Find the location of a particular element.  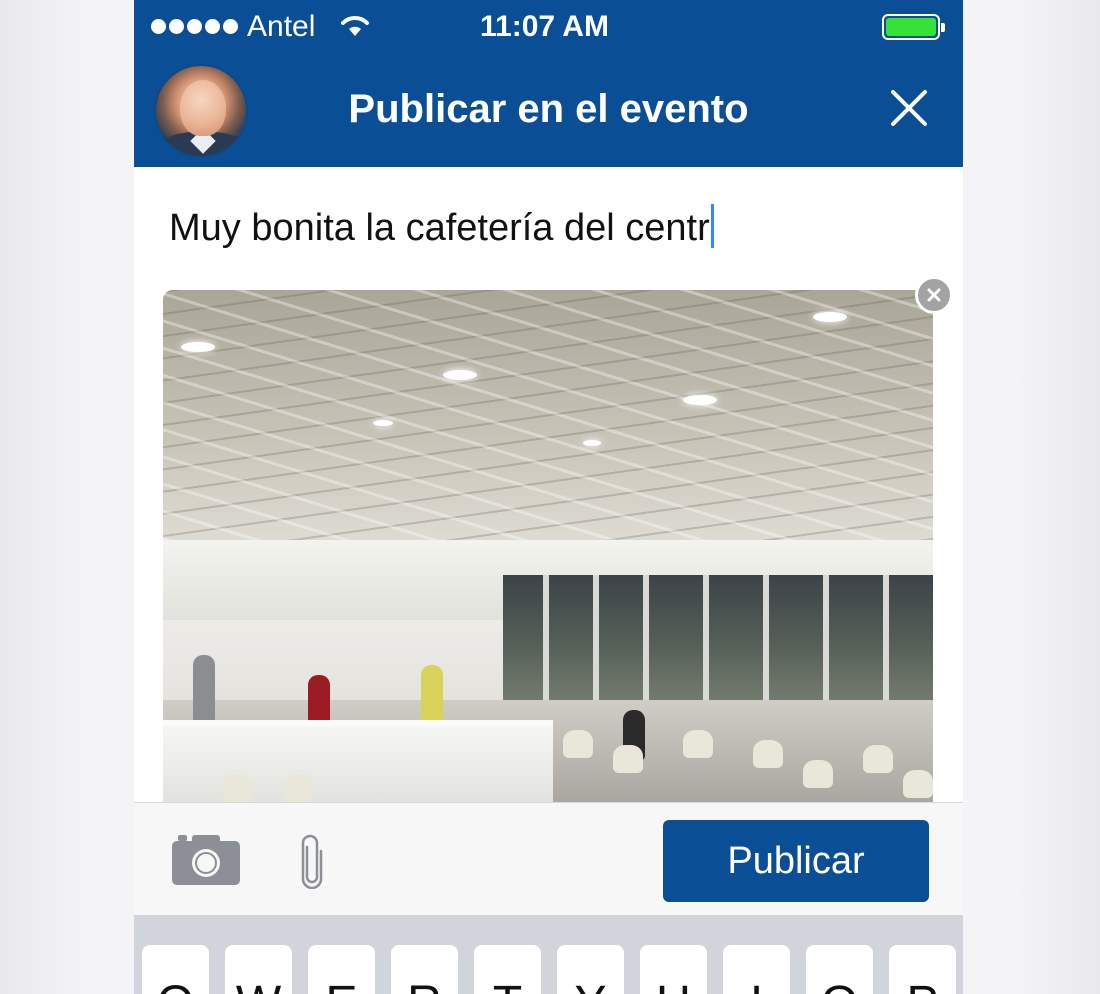

keyboard: Q W E R T Y U I O P is located at coordinates (548, 954).